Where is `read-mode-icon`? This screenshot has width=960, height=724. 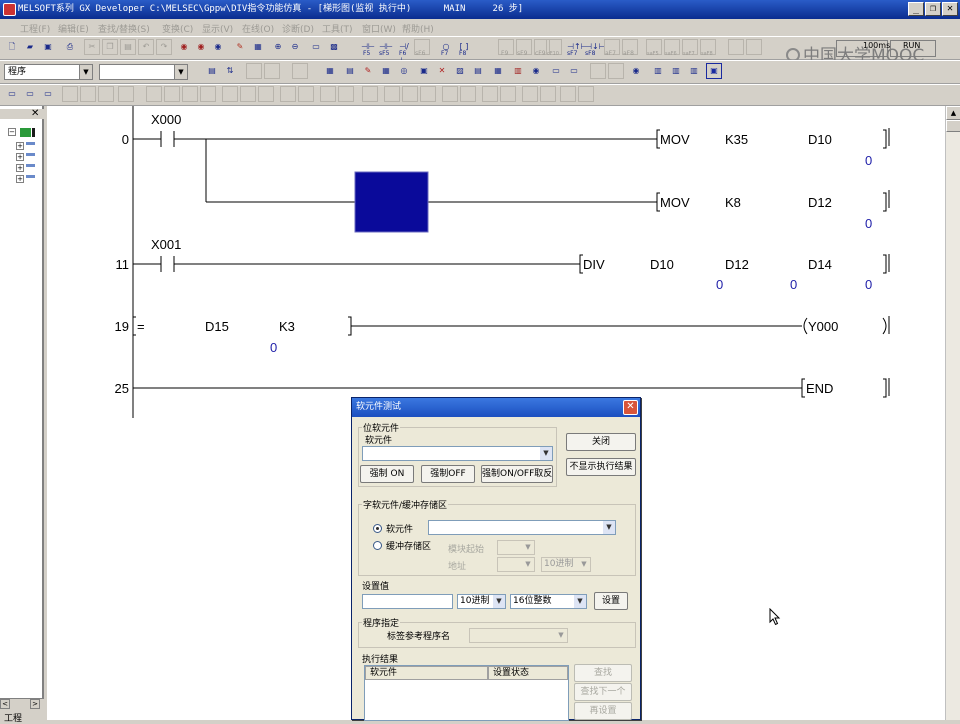
read-mode-icon is located at coordinates (254, 71).